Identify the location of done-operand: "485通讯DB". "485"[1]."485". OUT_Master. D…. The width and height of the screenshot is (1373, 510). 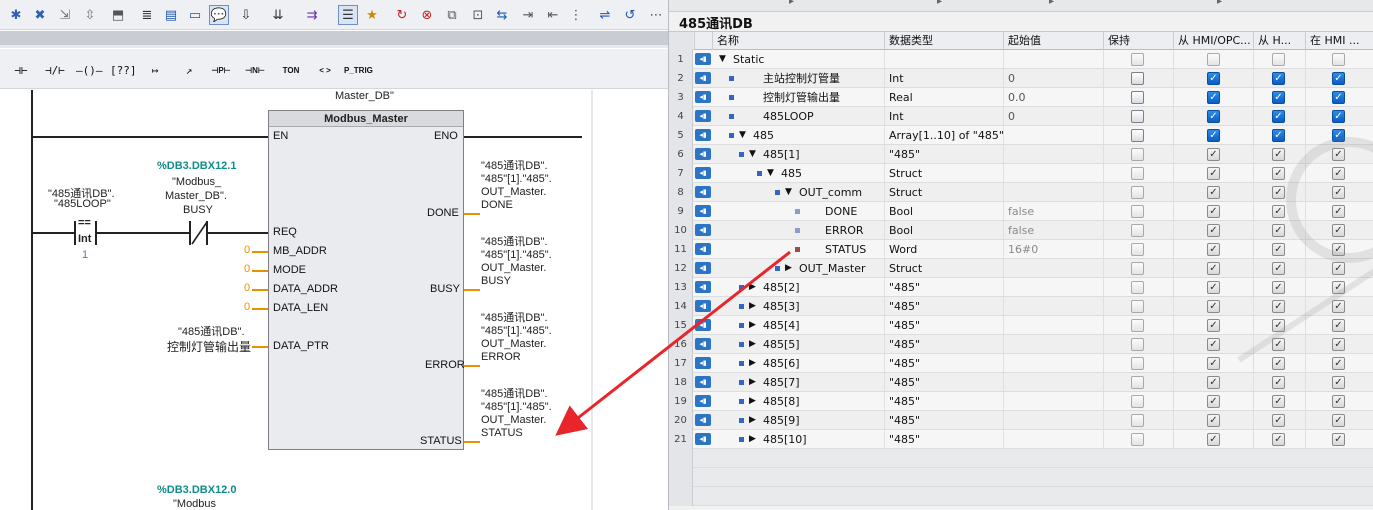
(516, 186).